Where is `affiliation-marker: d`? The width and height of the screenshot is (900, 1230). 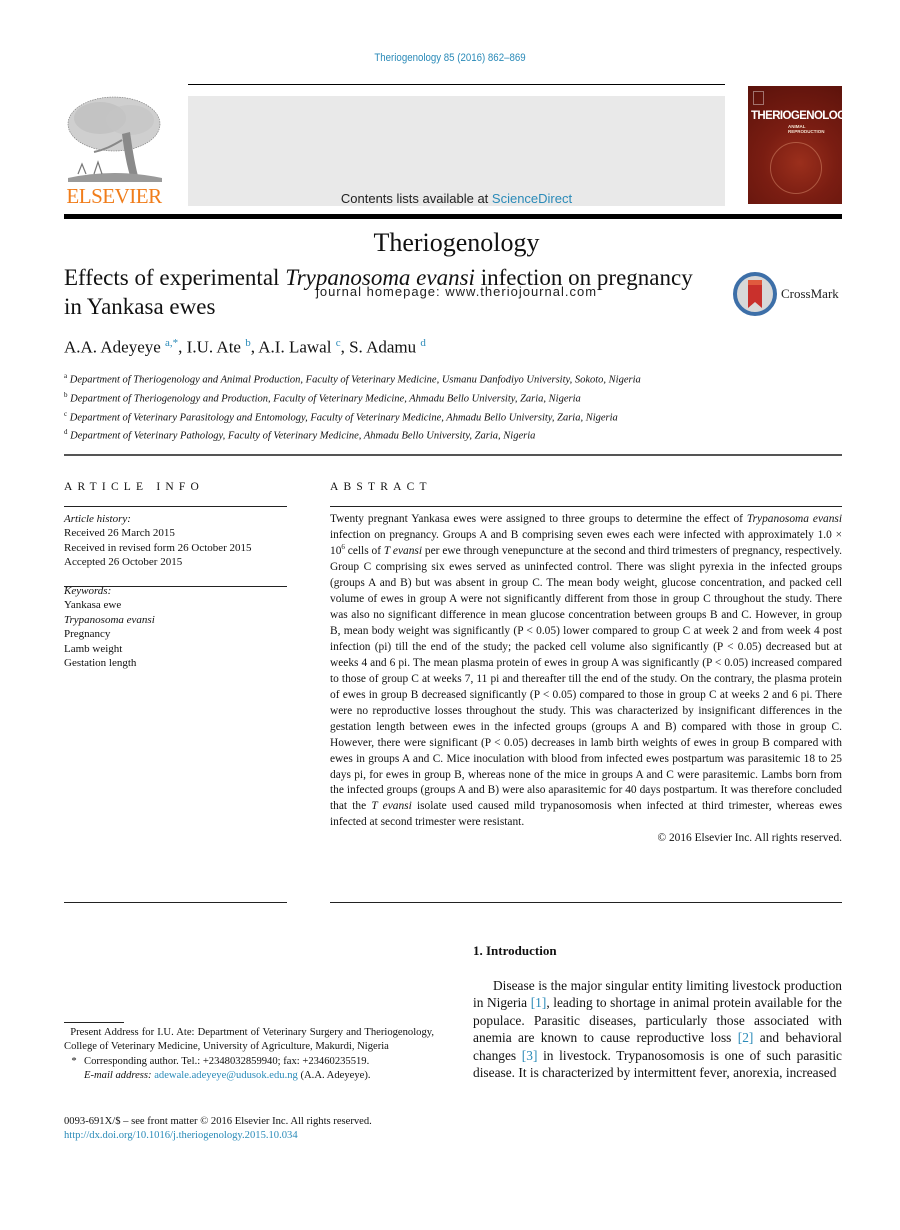 affiliation-marker: d is located at coordinates (66, 432).